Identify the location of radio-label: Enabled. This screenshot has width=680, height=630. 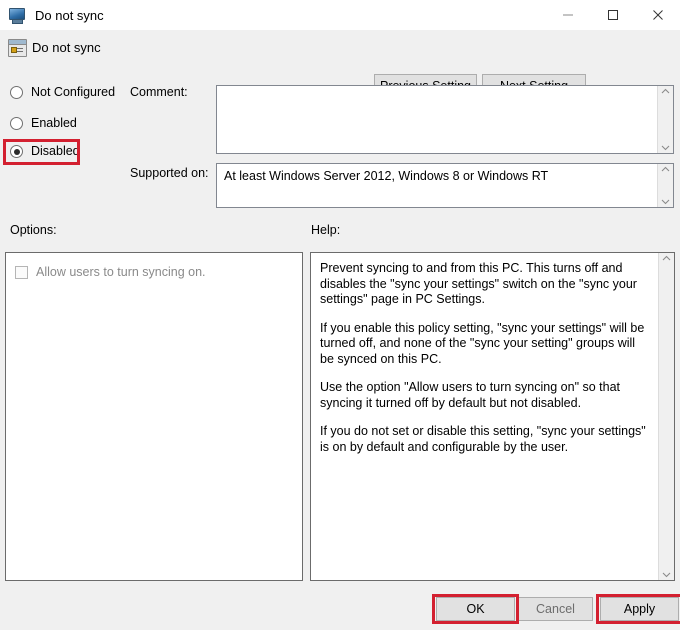
(54, 123).